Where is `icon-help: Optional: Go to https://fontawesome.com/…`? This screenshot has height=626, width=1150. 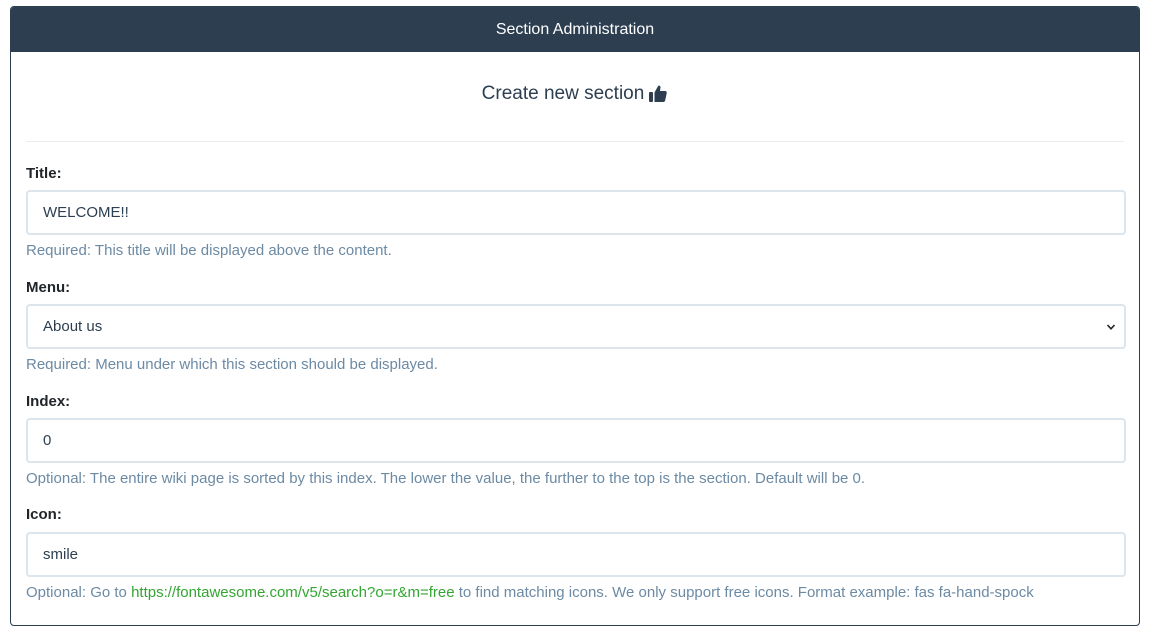
icon-help: Optional: Go to https://fontawesome.com/… is located at coordinates (575, 593).